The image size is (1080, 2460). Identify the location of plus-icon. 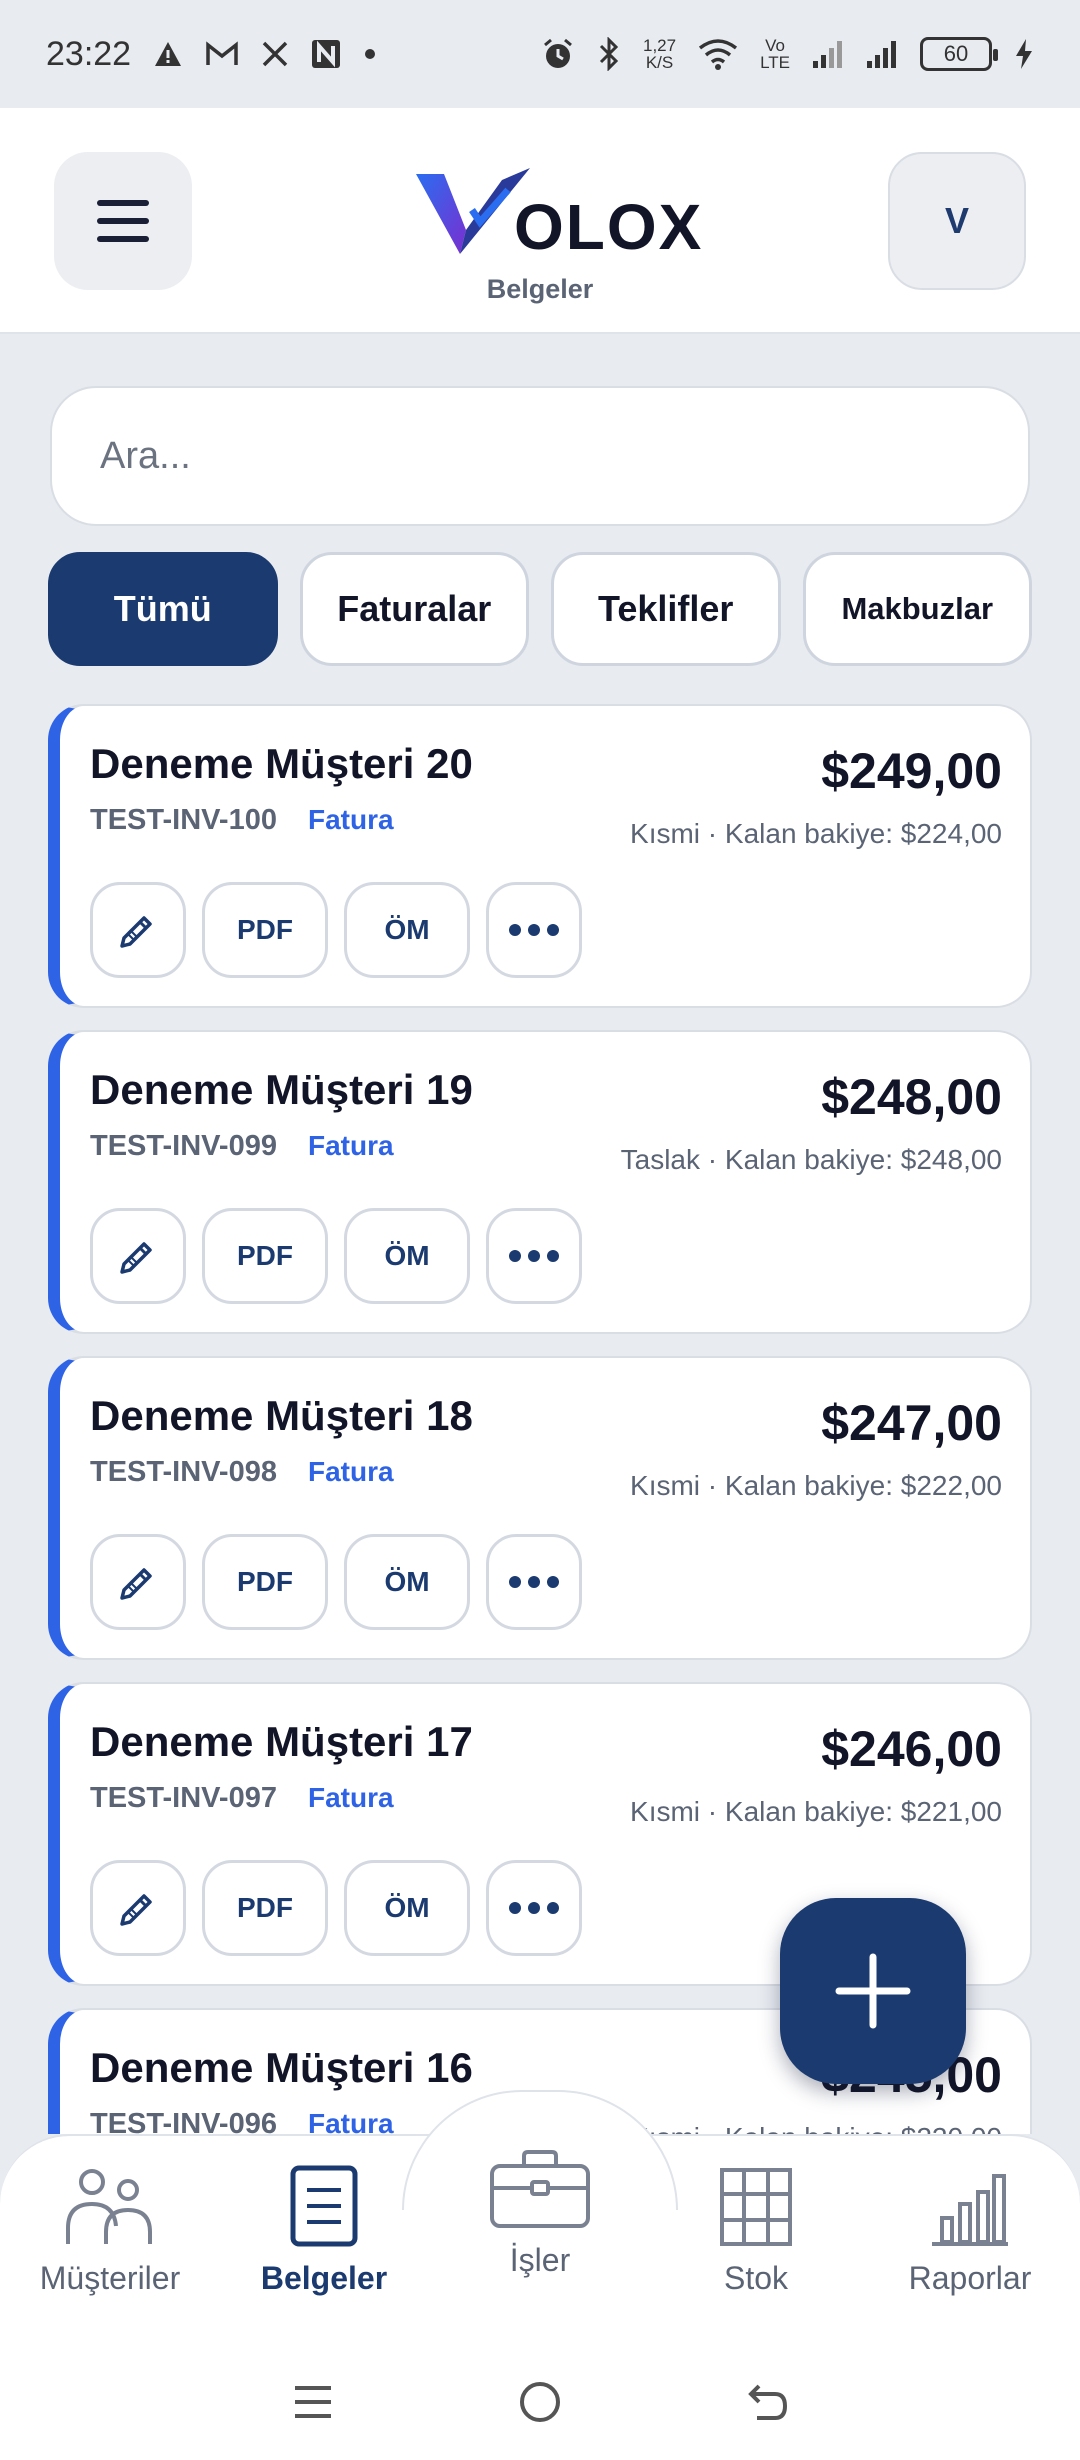
(873, 1991).